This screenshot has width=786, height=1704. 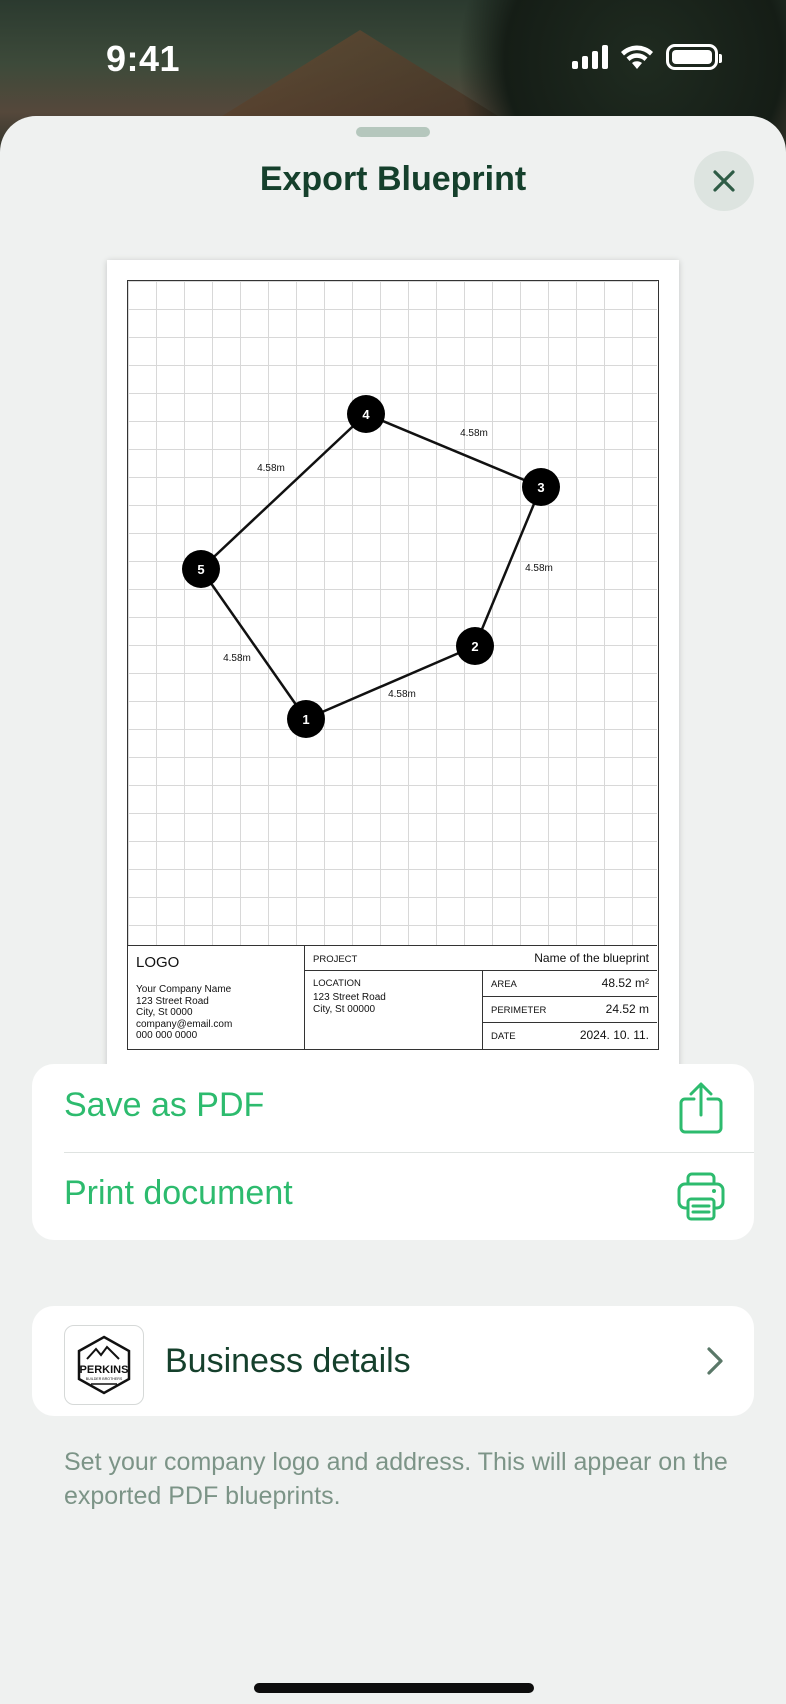 What do you see at coordinates (394, 1010) in the screenshot?
I see `title-block-location: LOCATION 123 Street Road City, St 00000` at bounding box center [394, 1010].